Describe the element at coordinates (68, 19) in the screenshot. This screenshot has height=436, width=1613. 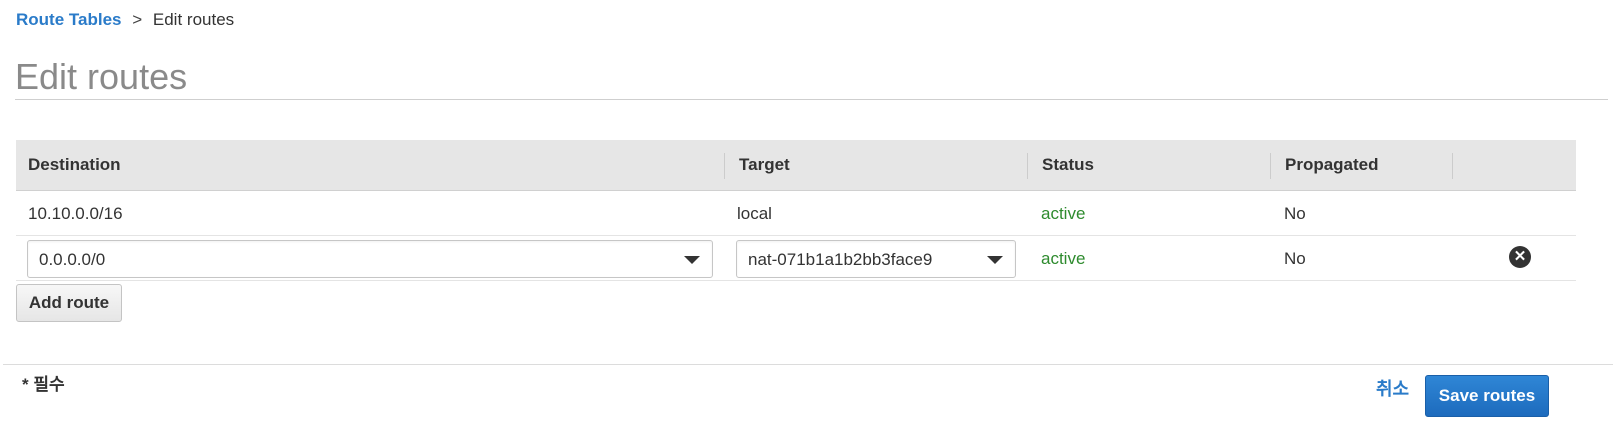
I see `breadcrumb-route-tables-link: Route Tables` at that location.